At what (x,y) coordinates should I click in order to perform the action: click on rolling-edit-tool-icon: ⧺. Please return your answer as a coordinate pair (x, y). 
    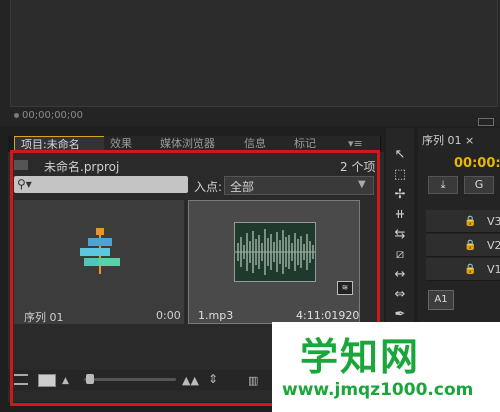
    Looking at the image, I should click on (400, 215).